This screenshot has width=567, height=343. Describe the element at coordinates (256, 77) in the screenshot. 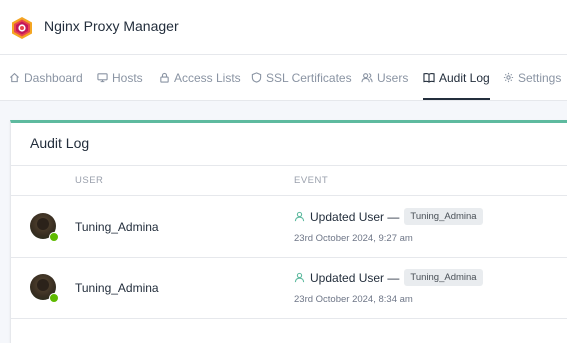

I see `shield-icon` at that location.